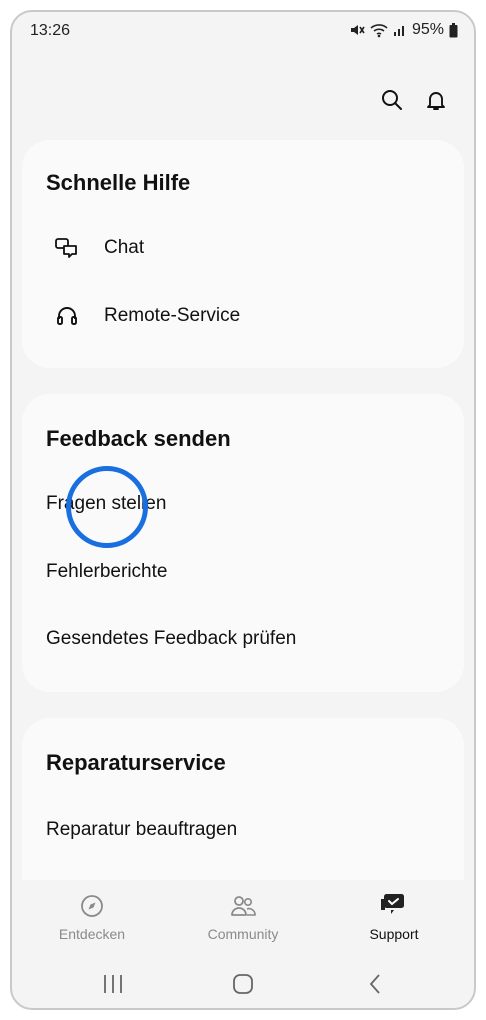 The image size is (486, 1020). What do you see at coordinates (113, 984) in the screenshot?
I see `recents-icon` at bounding box center [113, 984].